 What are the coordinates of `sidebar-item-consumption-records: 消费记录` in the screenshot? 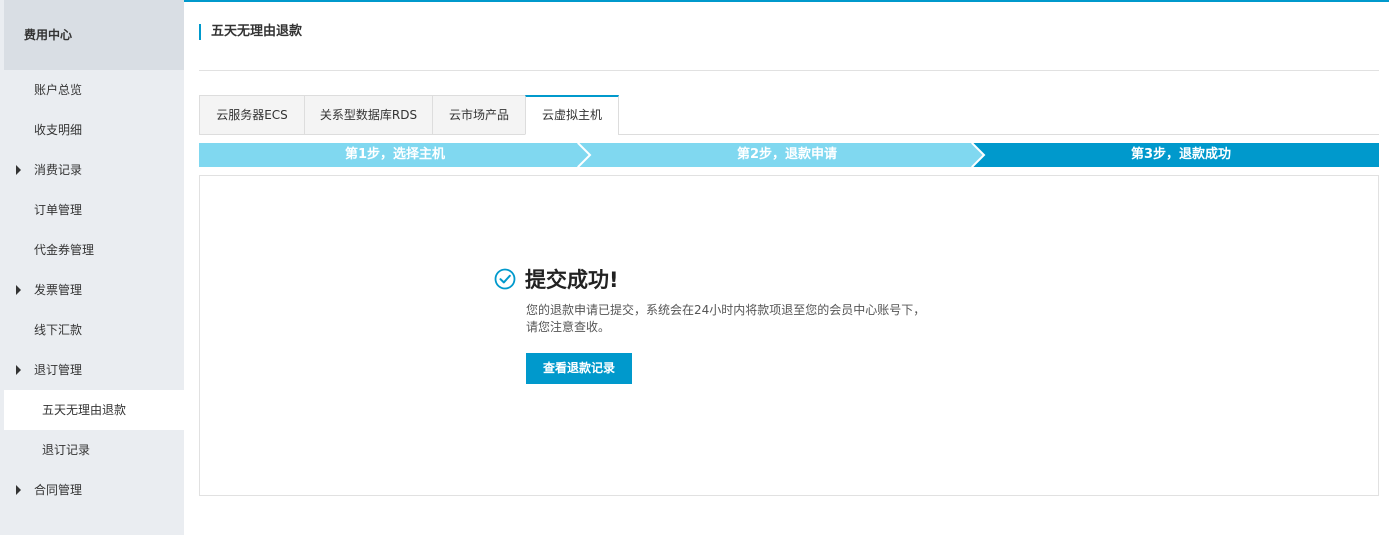 It's located at (92, 170).